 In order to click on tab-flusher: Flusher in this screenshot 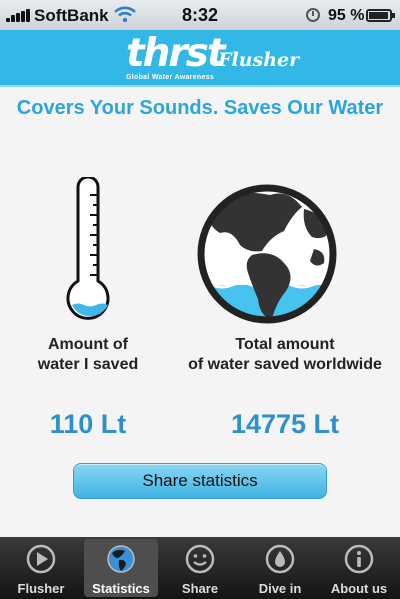, I will do `click(41, 568)`.